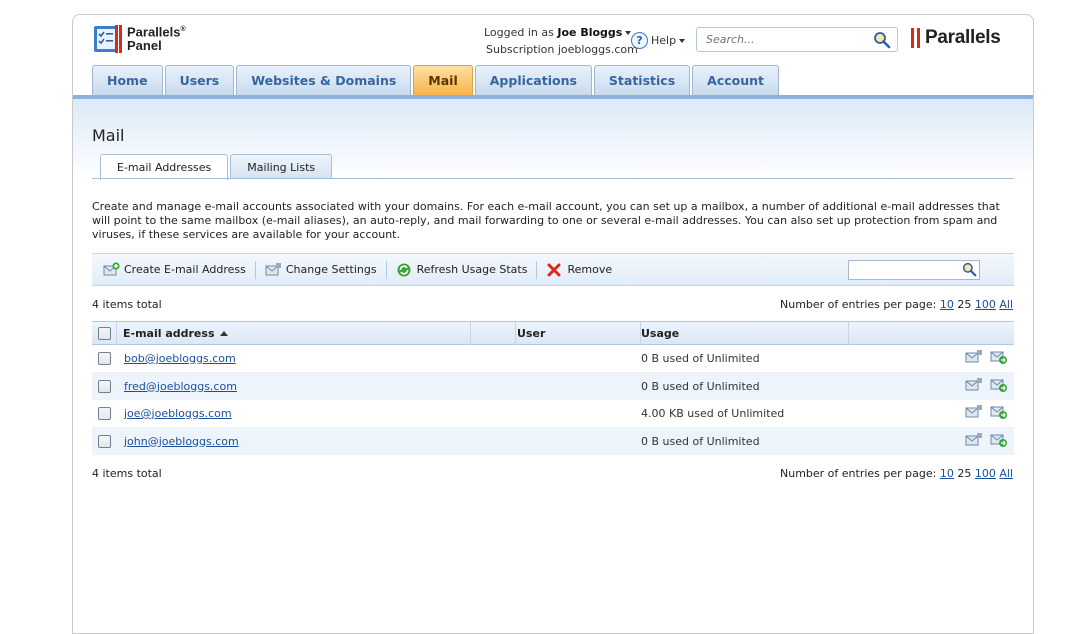 Image resolution: width=1091 pixels, height=634 pixels. I want to click on items-total-top: 4 items total, so click(127, 304).